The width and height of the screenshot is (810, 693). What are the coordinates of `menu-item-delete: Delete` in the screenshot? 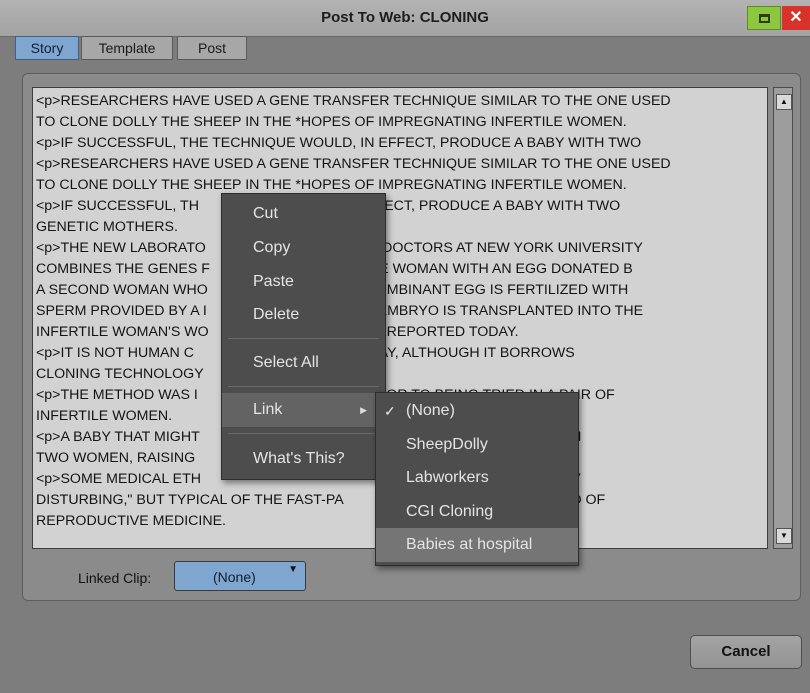 It's located at (303, 315).